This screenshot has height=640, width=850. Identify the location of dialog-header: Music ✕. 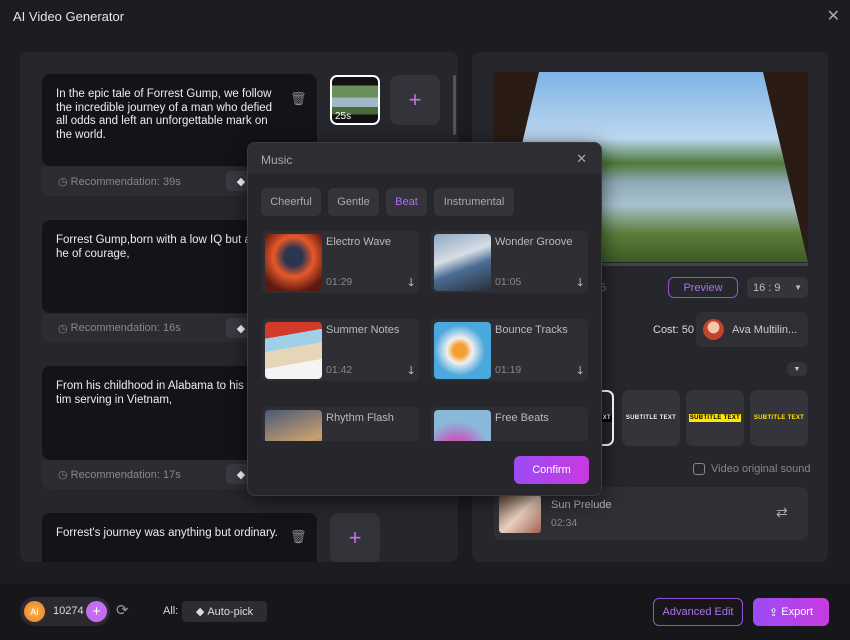
(424, 158).